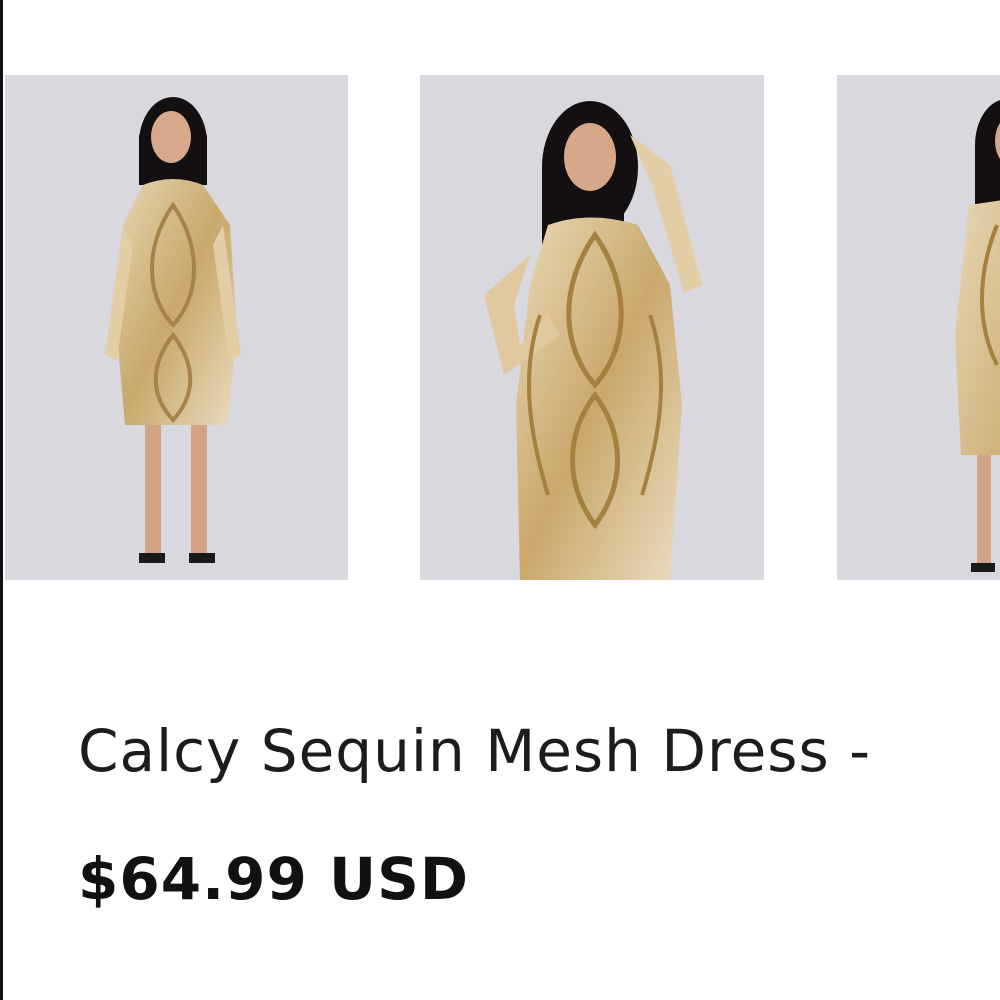  I want to click on product-title: Calcy Sequin Mesh Dress -, so click(474, 751).